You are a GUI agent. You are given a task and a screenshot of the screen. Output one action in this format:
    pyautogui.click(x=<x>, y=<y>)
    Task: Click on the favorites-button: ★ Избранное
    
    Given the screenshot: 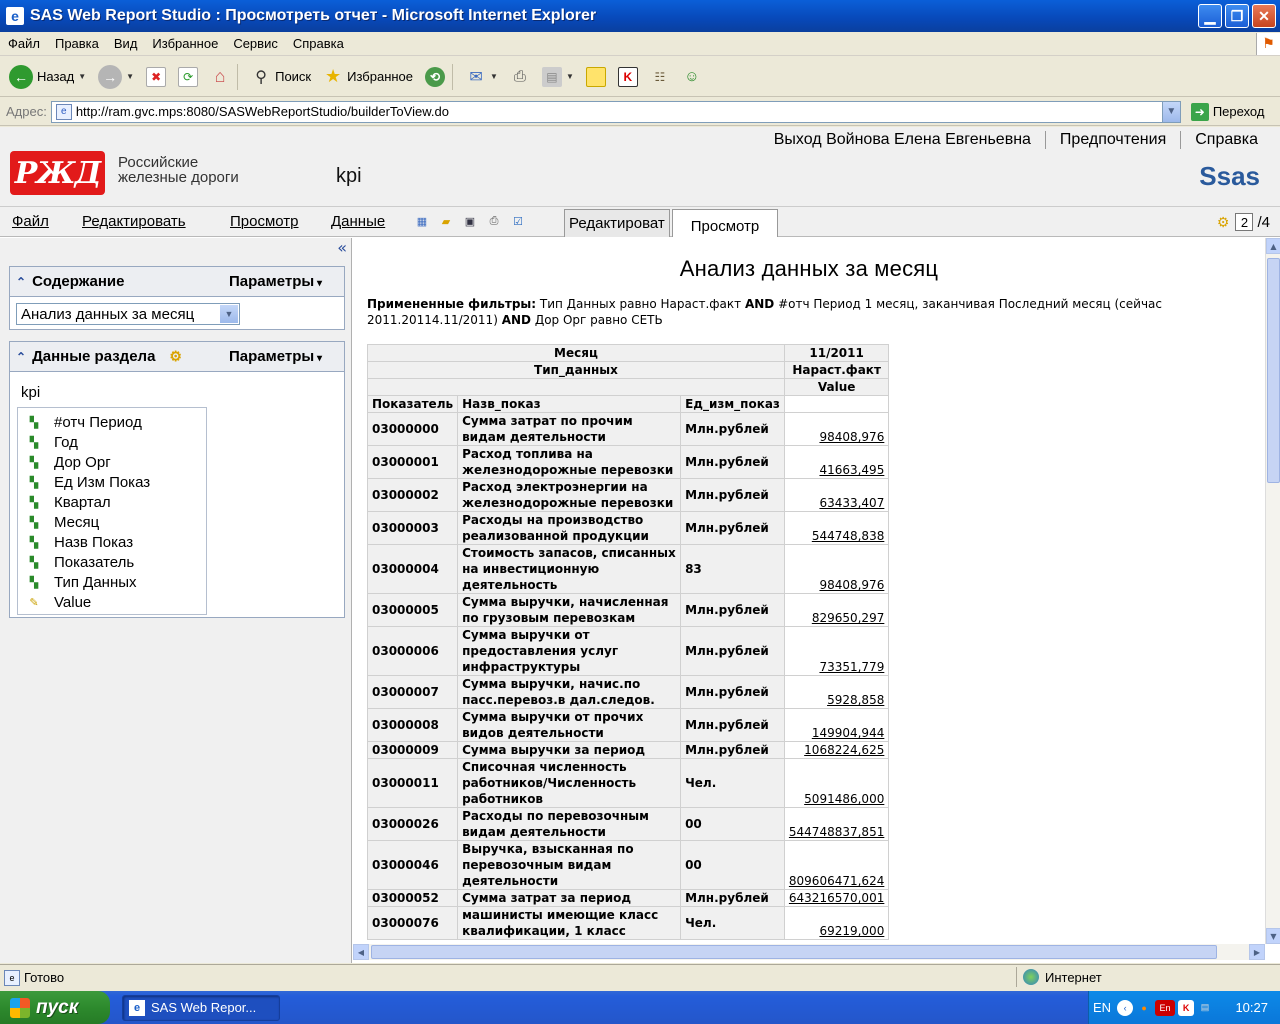 What is the action you would take?
    pyautogui.click(x=368, y=77)
    